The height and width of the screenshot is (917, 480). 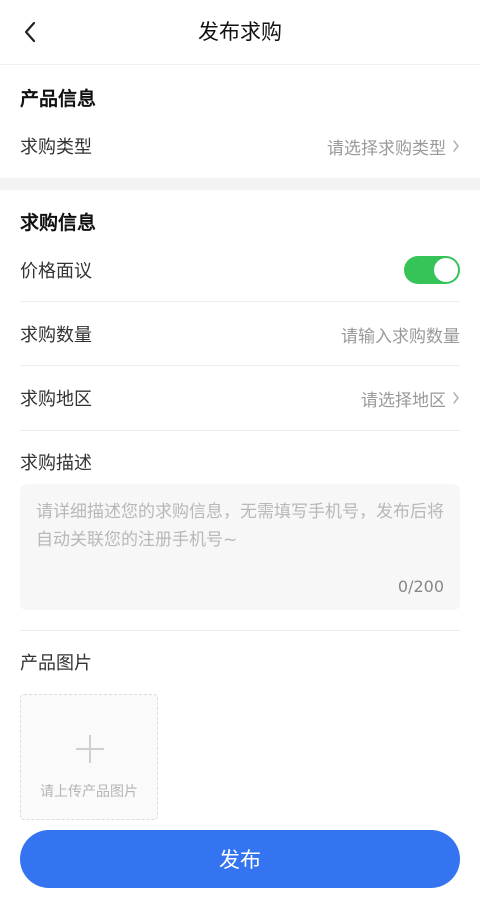 What do you see at coordinates (400, 334) in the screenshot?
I see `quantity-input: 请输入求购数量` at bounding box center [400, 334].